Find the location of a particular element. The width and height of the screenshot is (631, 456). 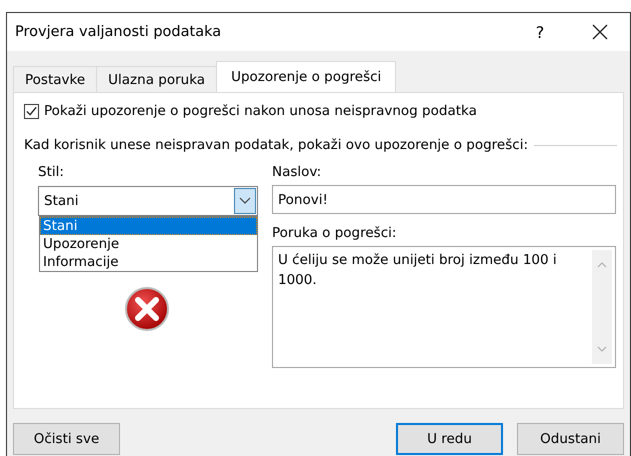

scroll-up-icon is located at coordinates (602, 265).